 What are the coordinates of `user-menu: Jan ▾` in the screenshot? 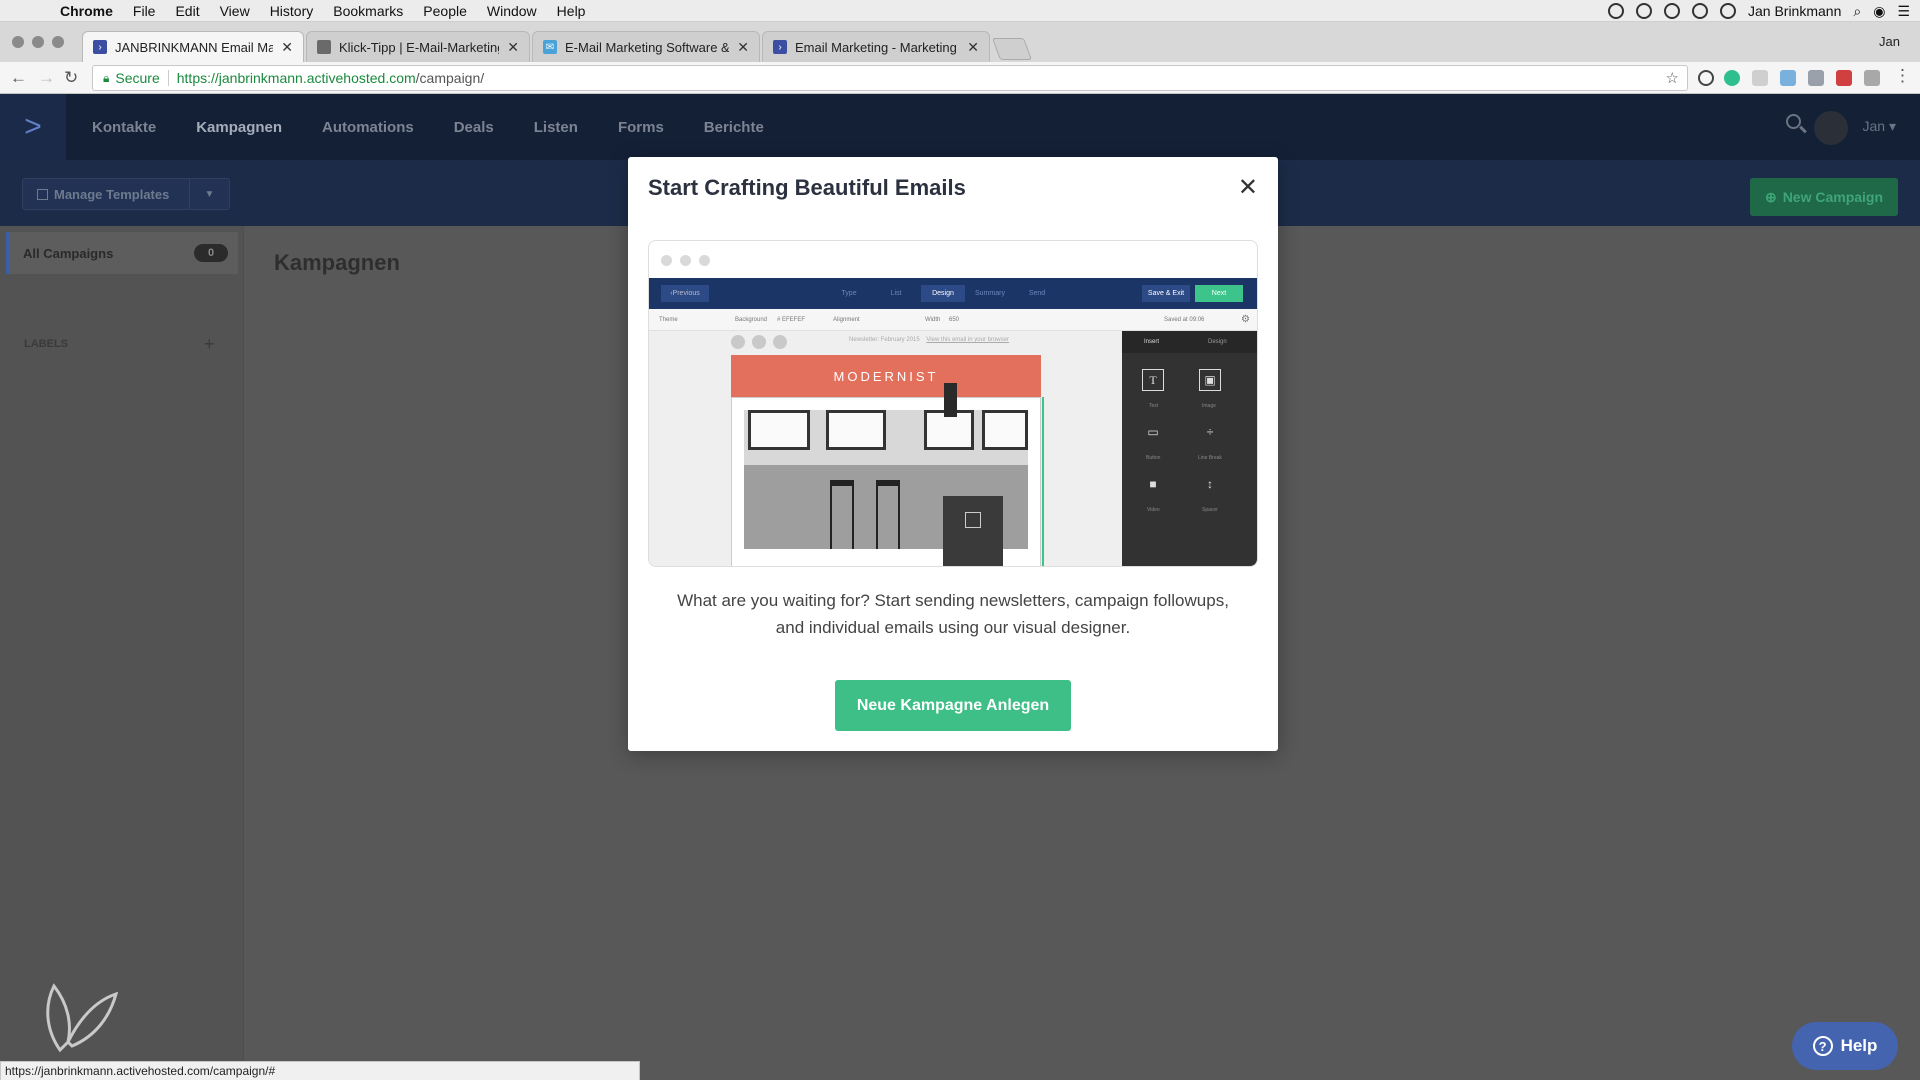 It's located at (1880, 126).